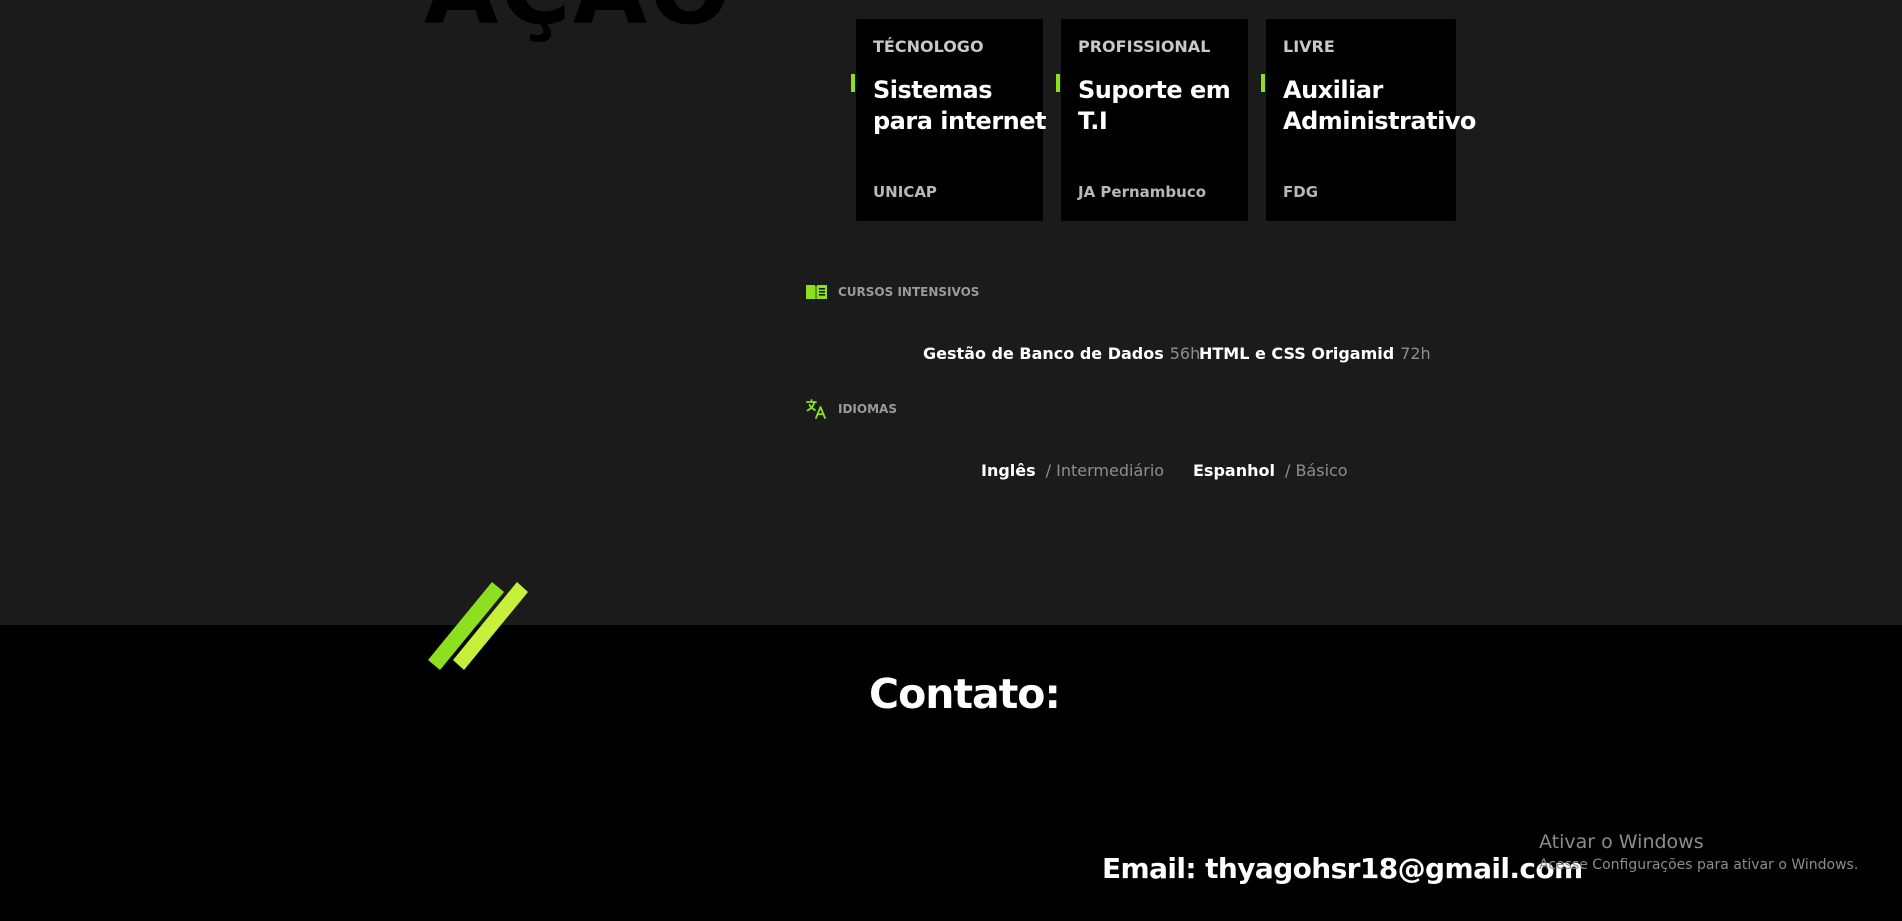 The image size is (1902, 921). What do you see at coordinates (909, 292) in the screenshot?
I see `courses-label-text: CURSOS INTENSIVOS` at bounding box center [909, 292].